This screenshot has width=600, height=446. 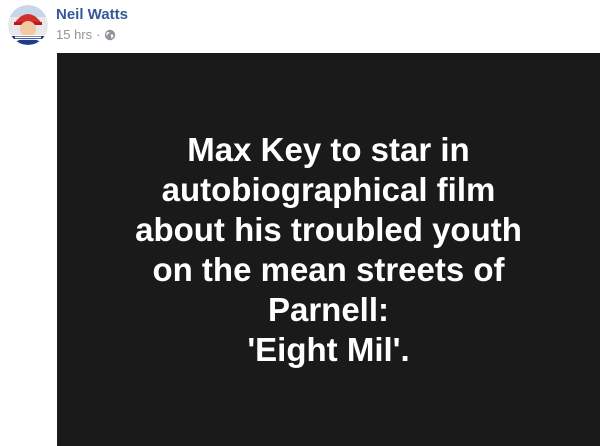 What do you see at coordinates (328, 189) in the screenshot?
I see `caption-line: autobiographical film` at bounding box center [328, 189].